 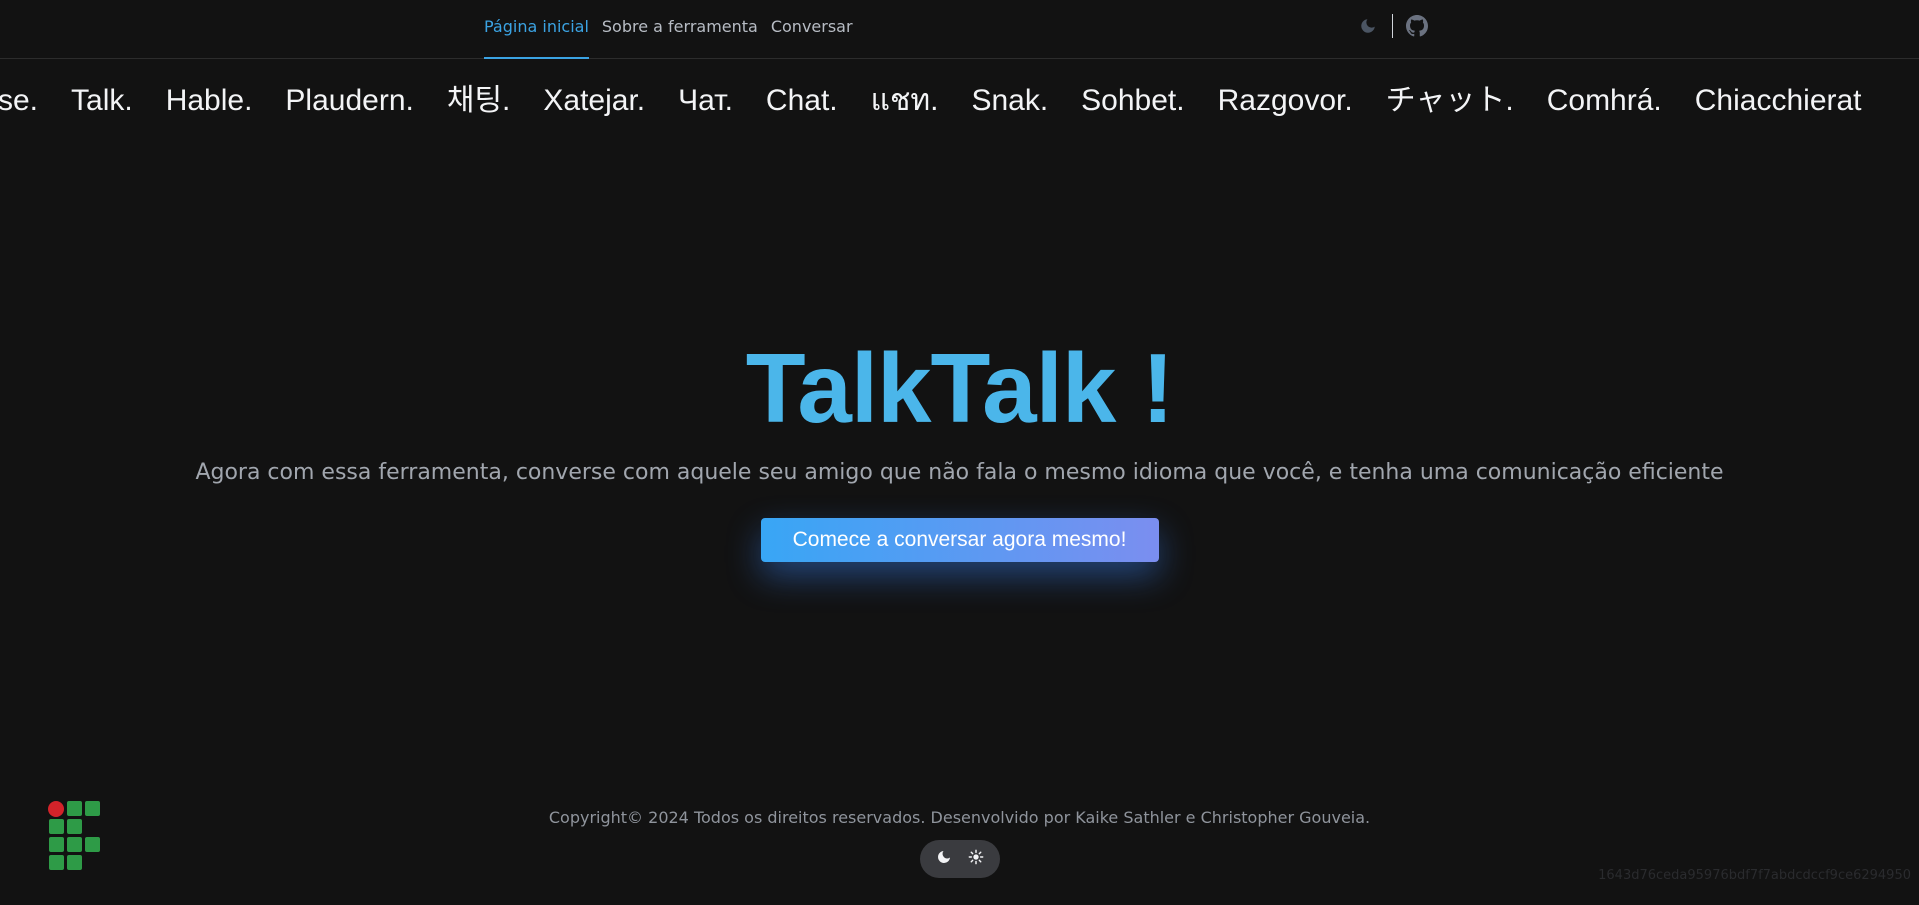 What do you see at coordinates (960, 388) in the screenshot?
I see `hero-title: TalkTalk !` at bounding box center [960, 388].